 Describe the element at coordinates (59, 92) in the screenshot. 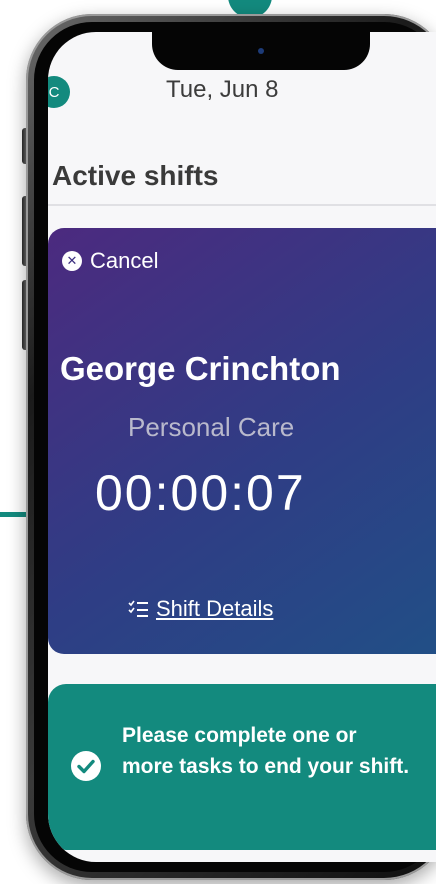

I see `user-avatar: C` at that location.